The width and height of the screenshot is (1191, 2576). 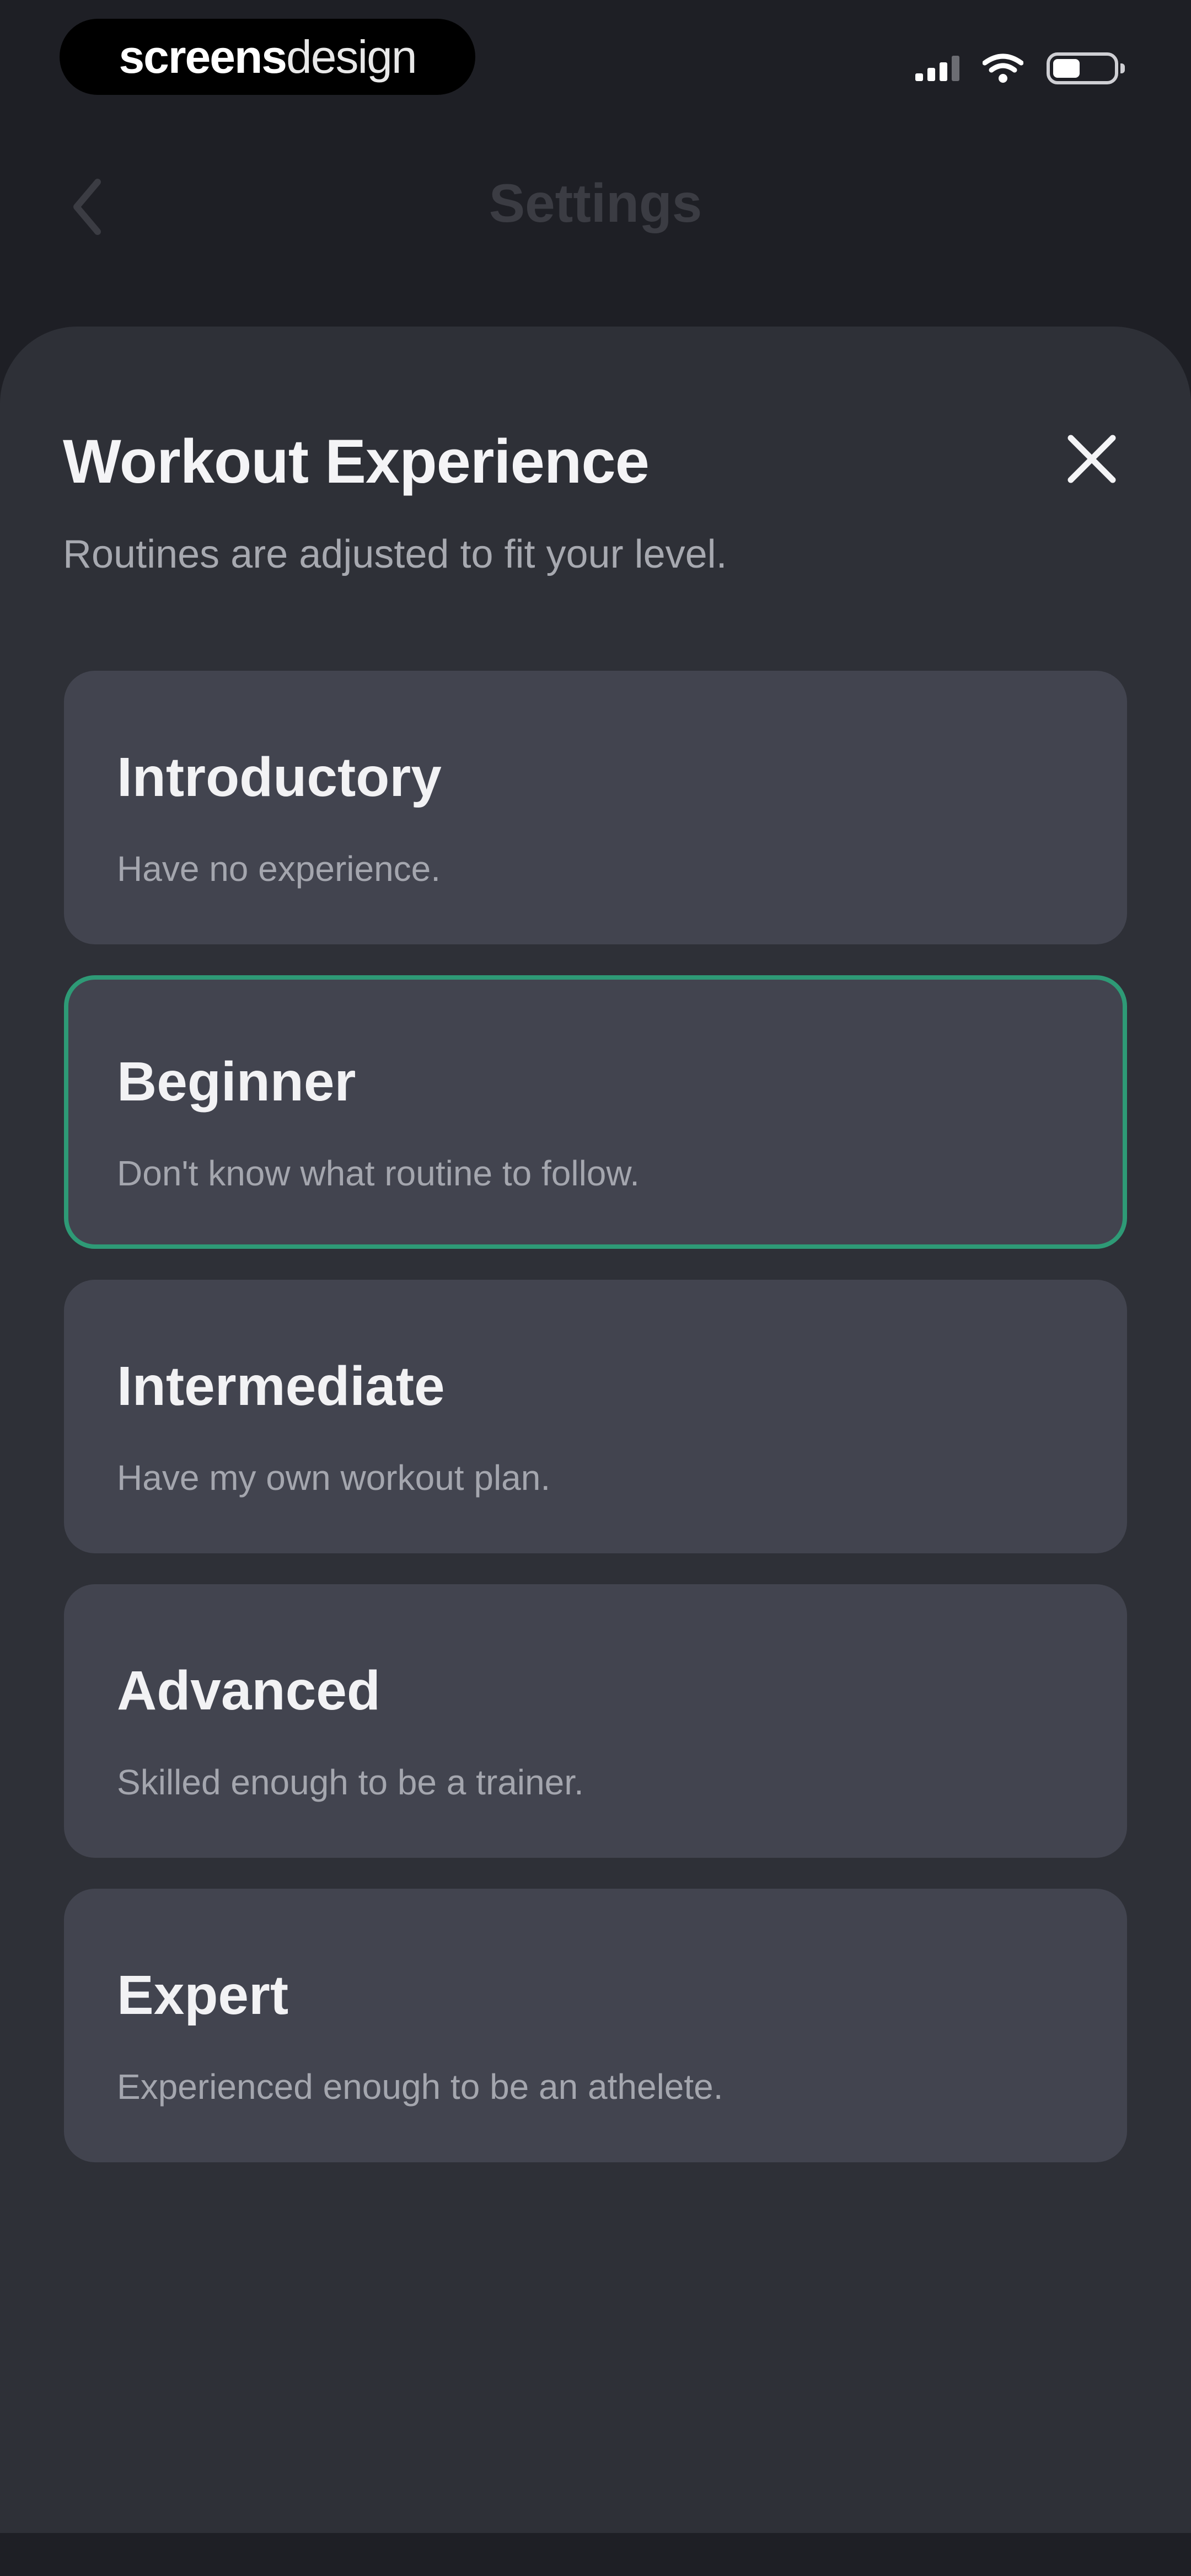 I want to click on status-bar: screens design, so click(x=595, y=58).